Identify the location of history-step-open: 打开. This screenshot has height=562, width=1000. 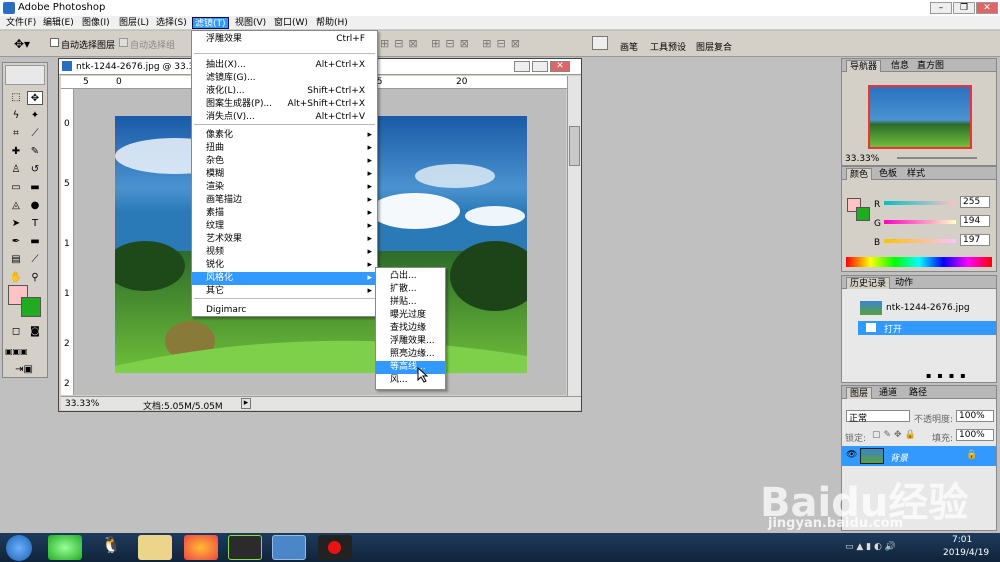
(927, 328).